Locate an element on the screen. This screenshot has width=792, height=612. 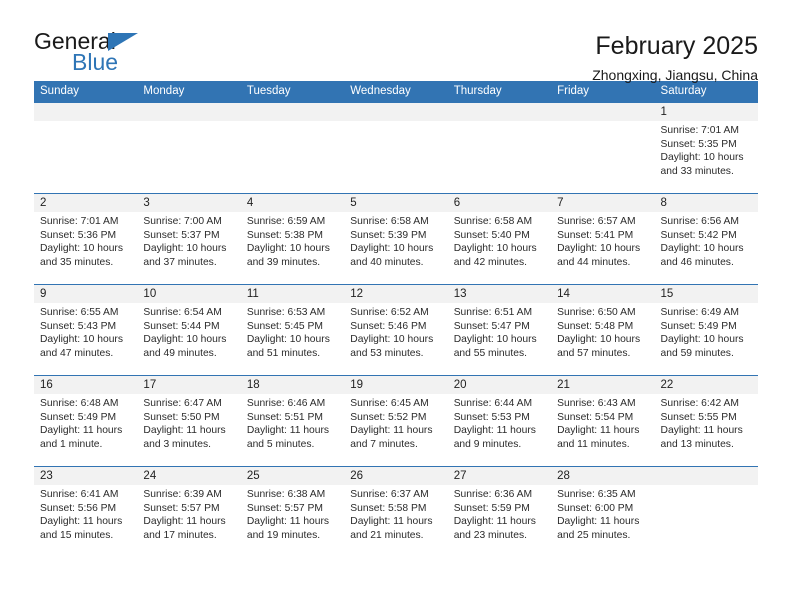
sunset-text: Sunset: 5:59 PM is located at coordinates (491, 508).